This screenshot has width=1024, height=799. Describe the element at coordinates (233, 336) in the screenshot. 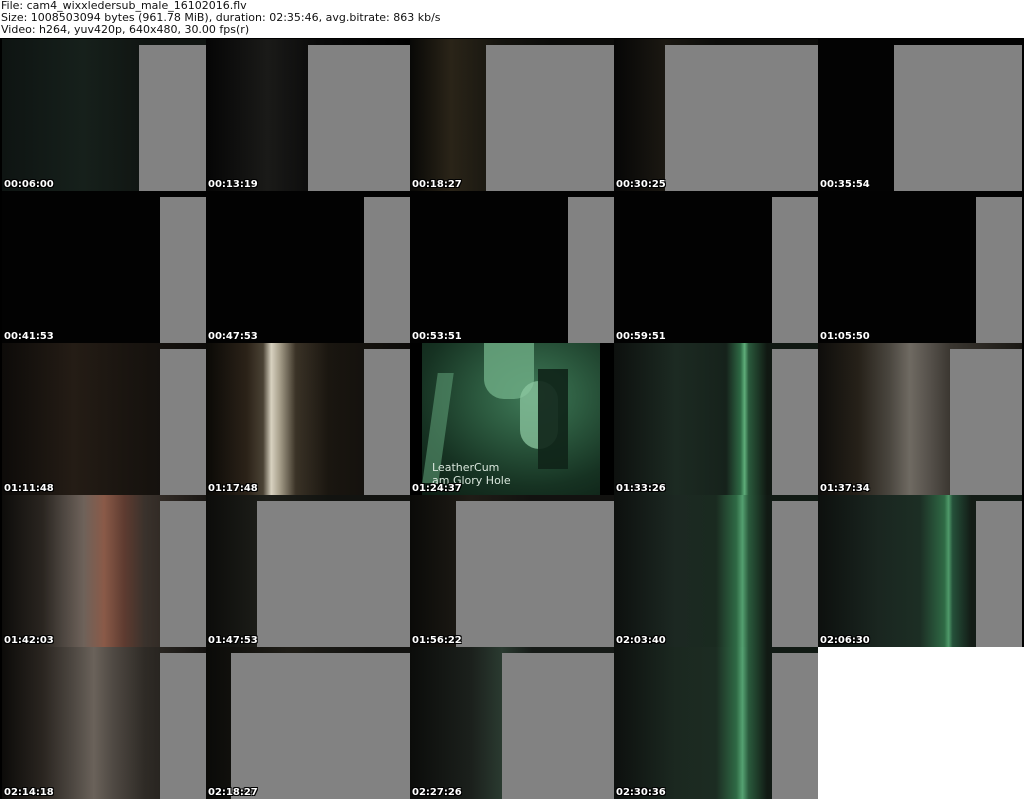

I see `thumbnail-timestamp: 00:47:53` at that location.